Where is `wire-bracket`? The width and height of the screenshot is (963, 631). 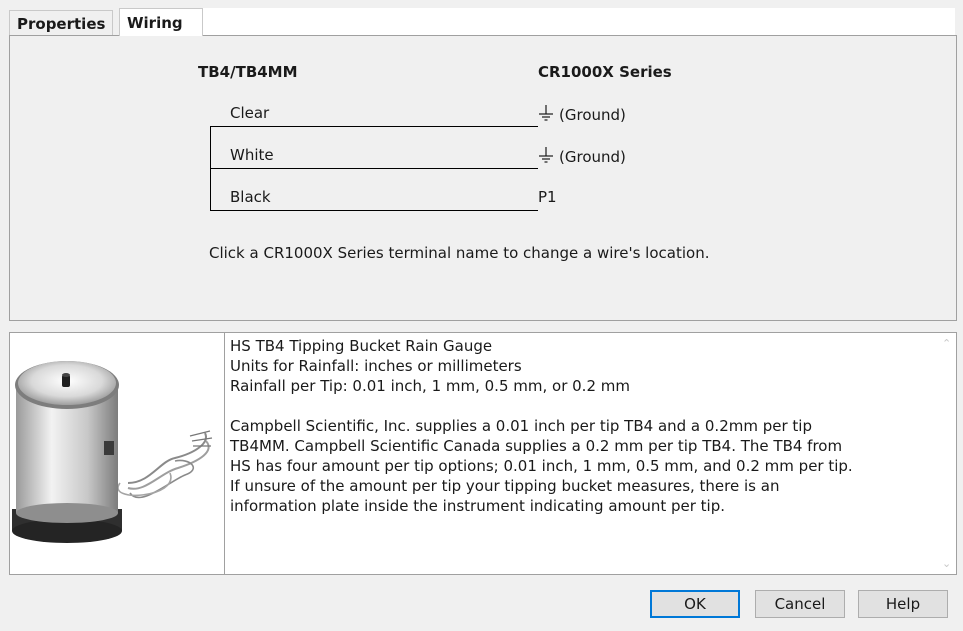 wire-bracket is located at coordinates (210, 168).